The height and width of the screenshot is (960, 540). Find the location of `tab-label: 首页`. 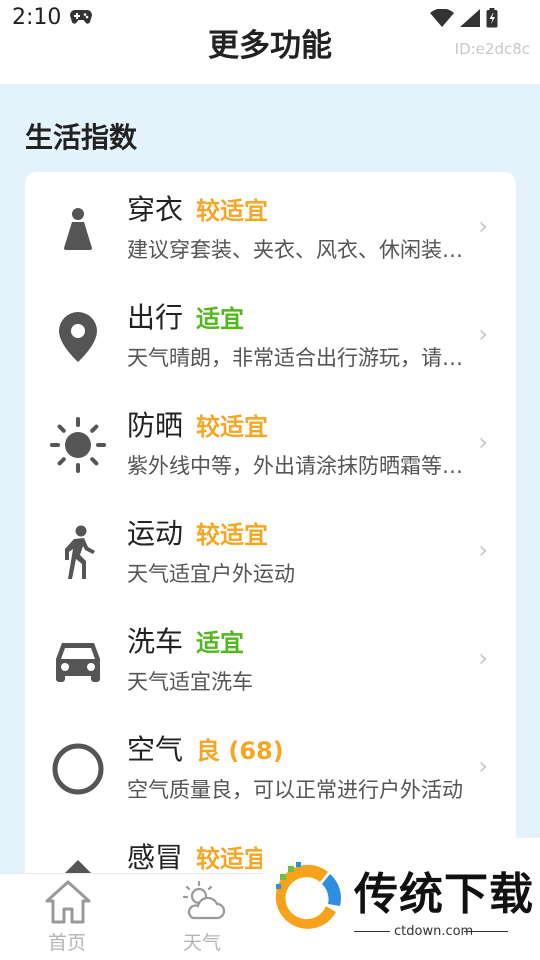

tab-label: 首页 is located at coordinates (66, 943).